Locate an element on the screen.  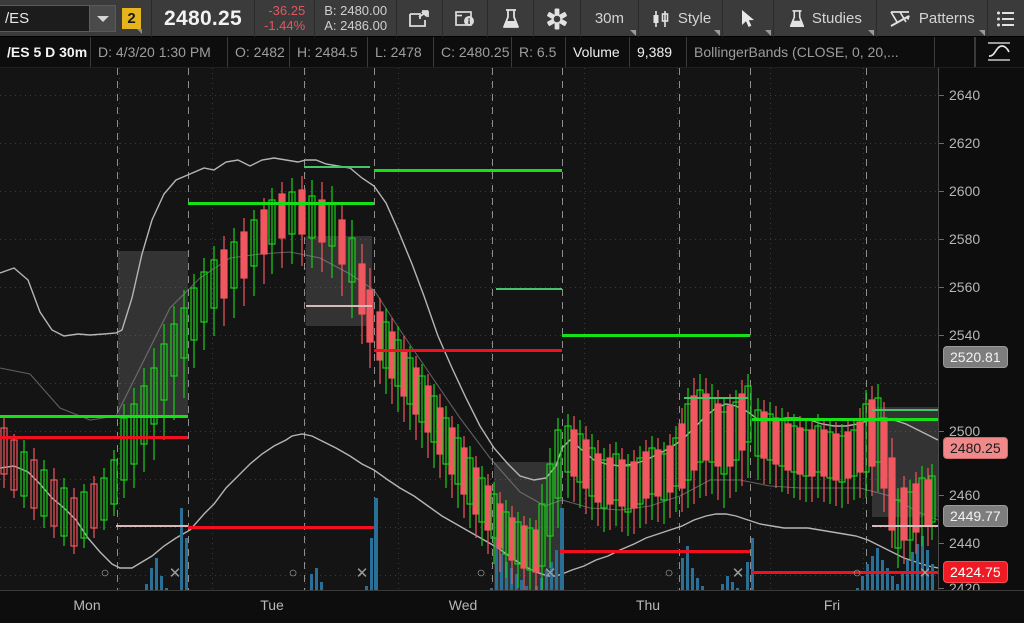
time-axis: Mon Tue Wed Thu Fri is located at coordinates (512, 606).